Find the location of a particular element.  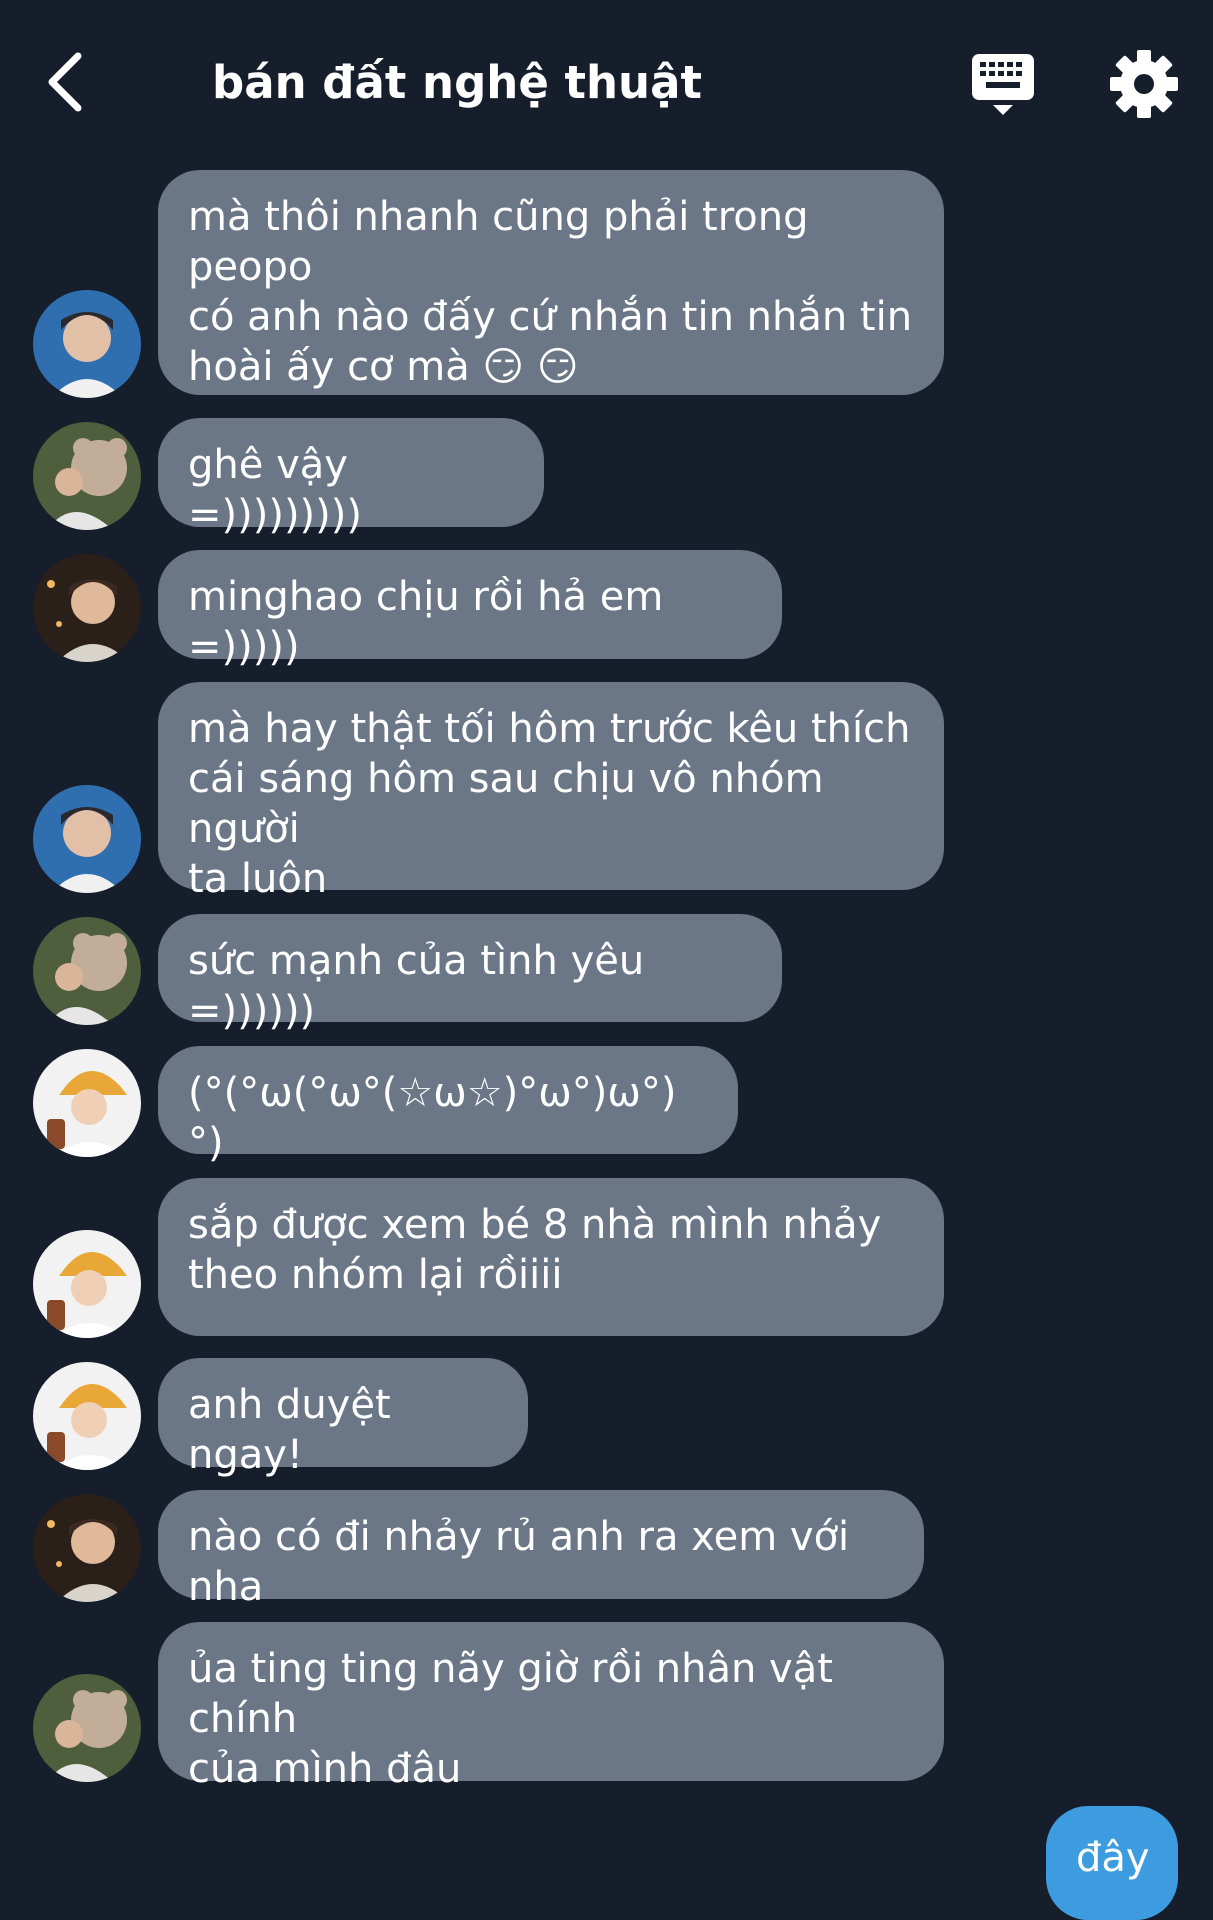

message-bubble: minghao chịu rồi hả em =))))) is located at coordinates (470, 610).